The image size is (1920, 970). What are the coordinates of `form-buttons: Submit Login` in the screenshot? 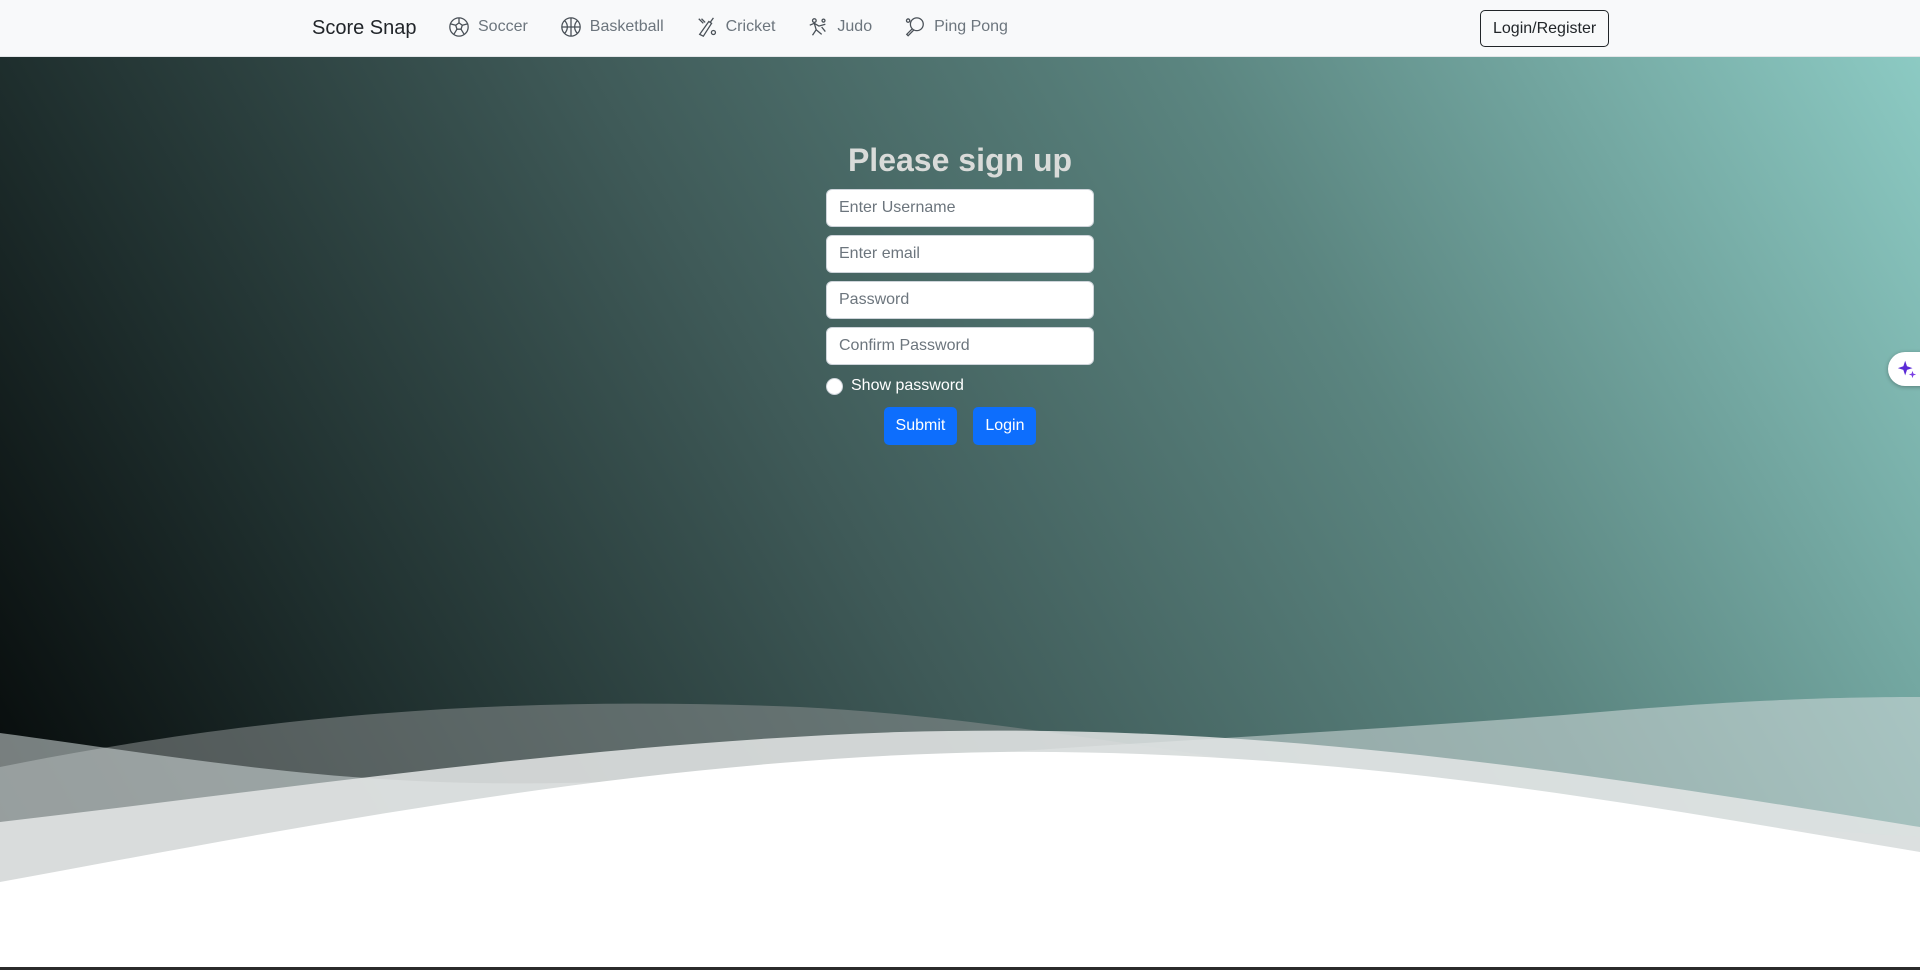 It's located at (960, 426).